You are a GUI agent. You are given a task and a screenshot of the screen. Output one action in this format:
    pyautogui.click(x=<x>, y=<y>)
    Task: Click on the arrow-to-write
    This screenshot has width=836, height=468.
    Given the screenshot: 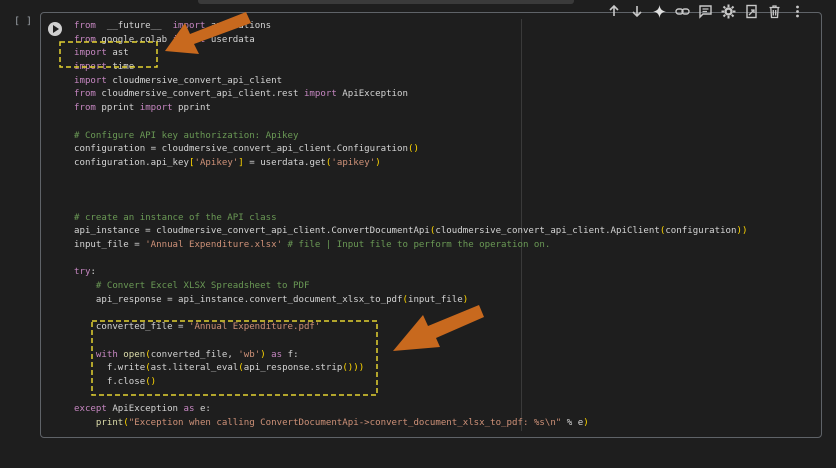 What is the action you would take?
    pyautogui.click(x=438, y=328)
    